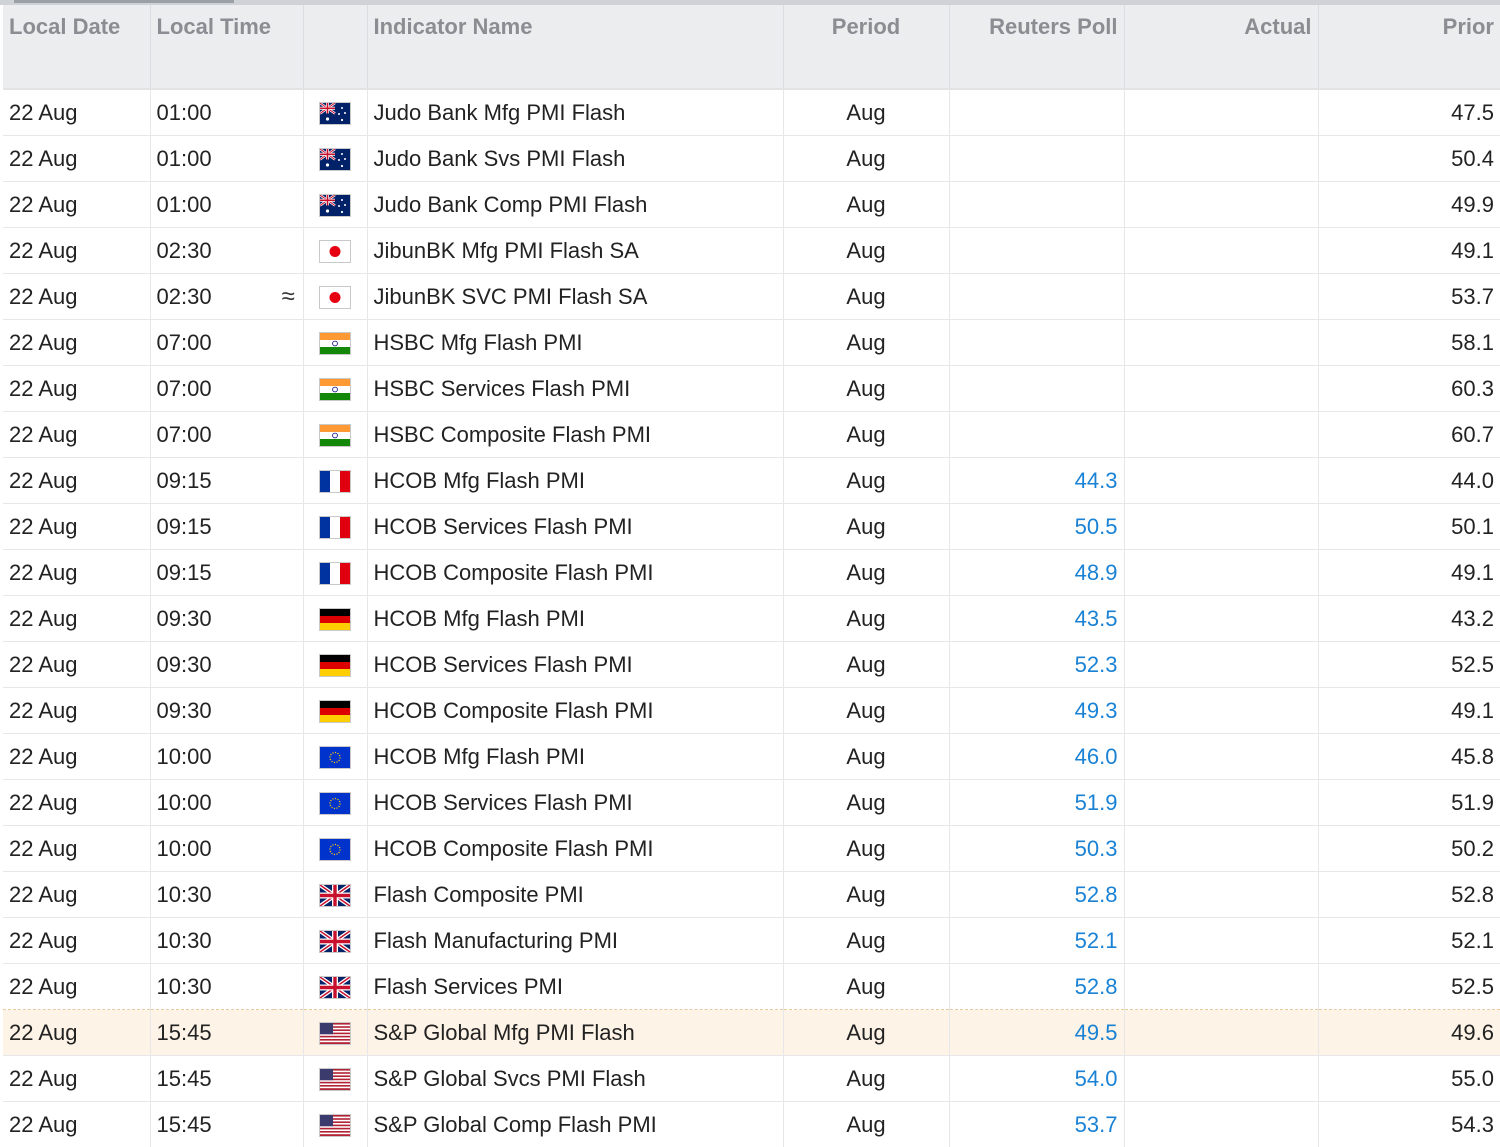  What do you see at coordinates (575, 389) in the screenshot?
I see `cell-indicator-name: HSBC Services Flash PMI` at bounding box center [575, 389].